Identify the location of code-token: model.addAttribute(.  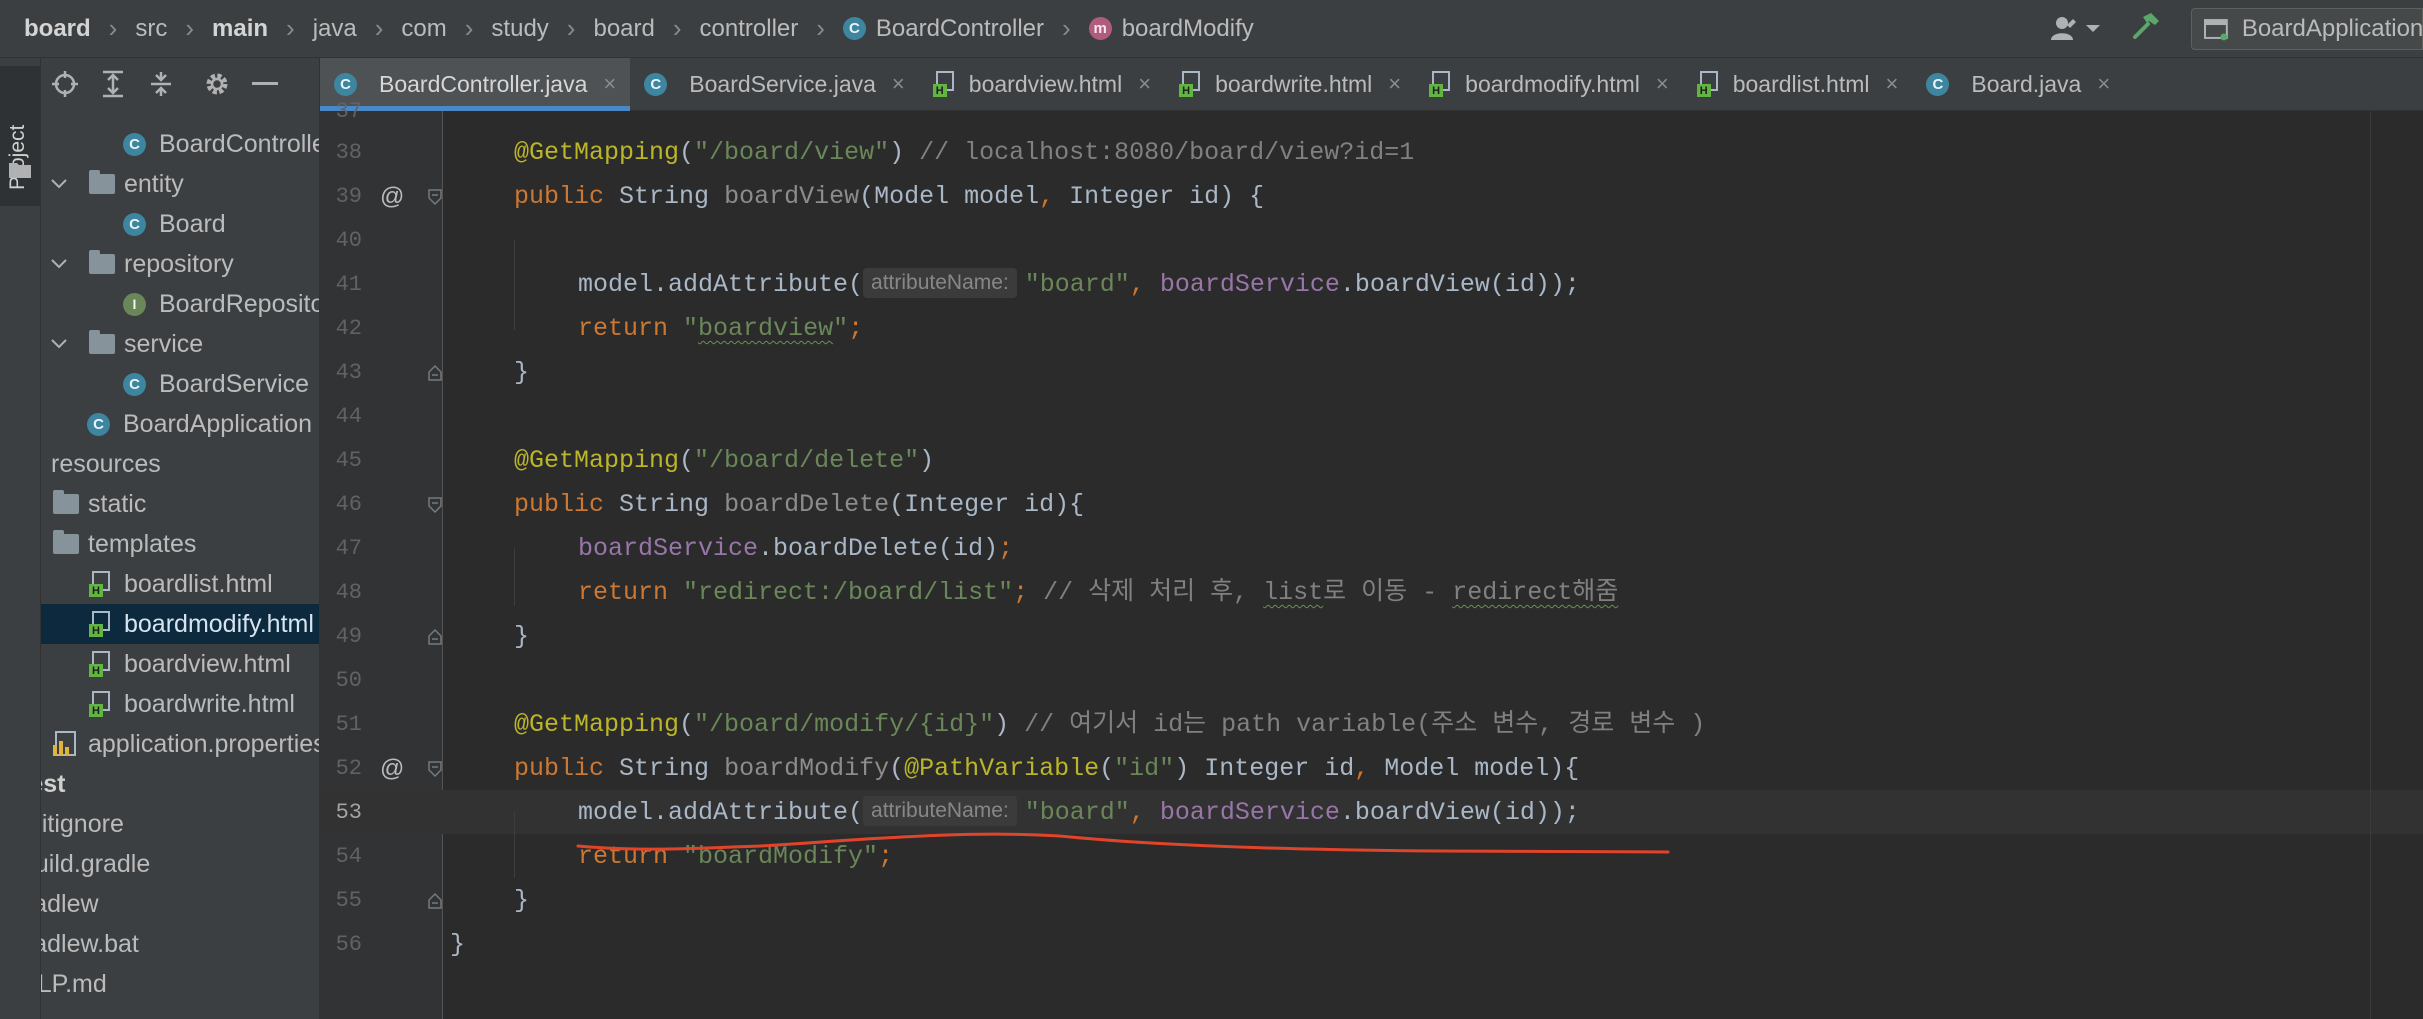
(721, 284).